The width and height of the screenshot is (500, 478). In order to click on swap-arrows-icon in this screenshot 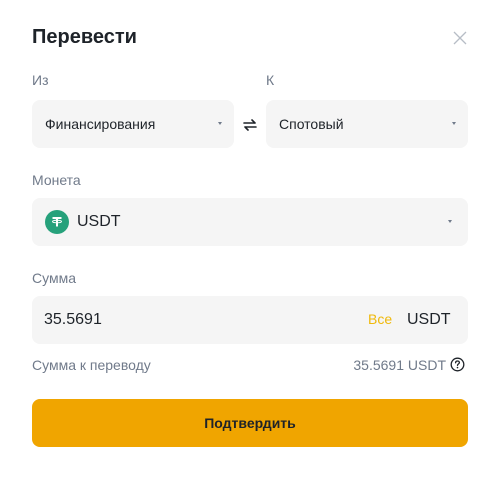, I will do `click(250, 125)`.